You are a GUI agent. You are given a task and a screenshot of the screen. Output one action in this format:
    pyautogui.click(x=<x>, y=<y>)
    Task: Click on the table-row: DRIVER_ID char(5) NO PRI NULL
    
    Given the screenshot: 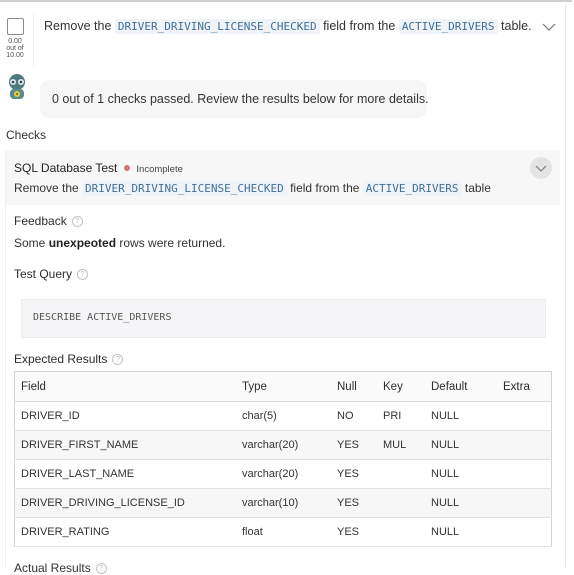 What is the action you would take?
    pyautogui.click(x=283, y=416)
    